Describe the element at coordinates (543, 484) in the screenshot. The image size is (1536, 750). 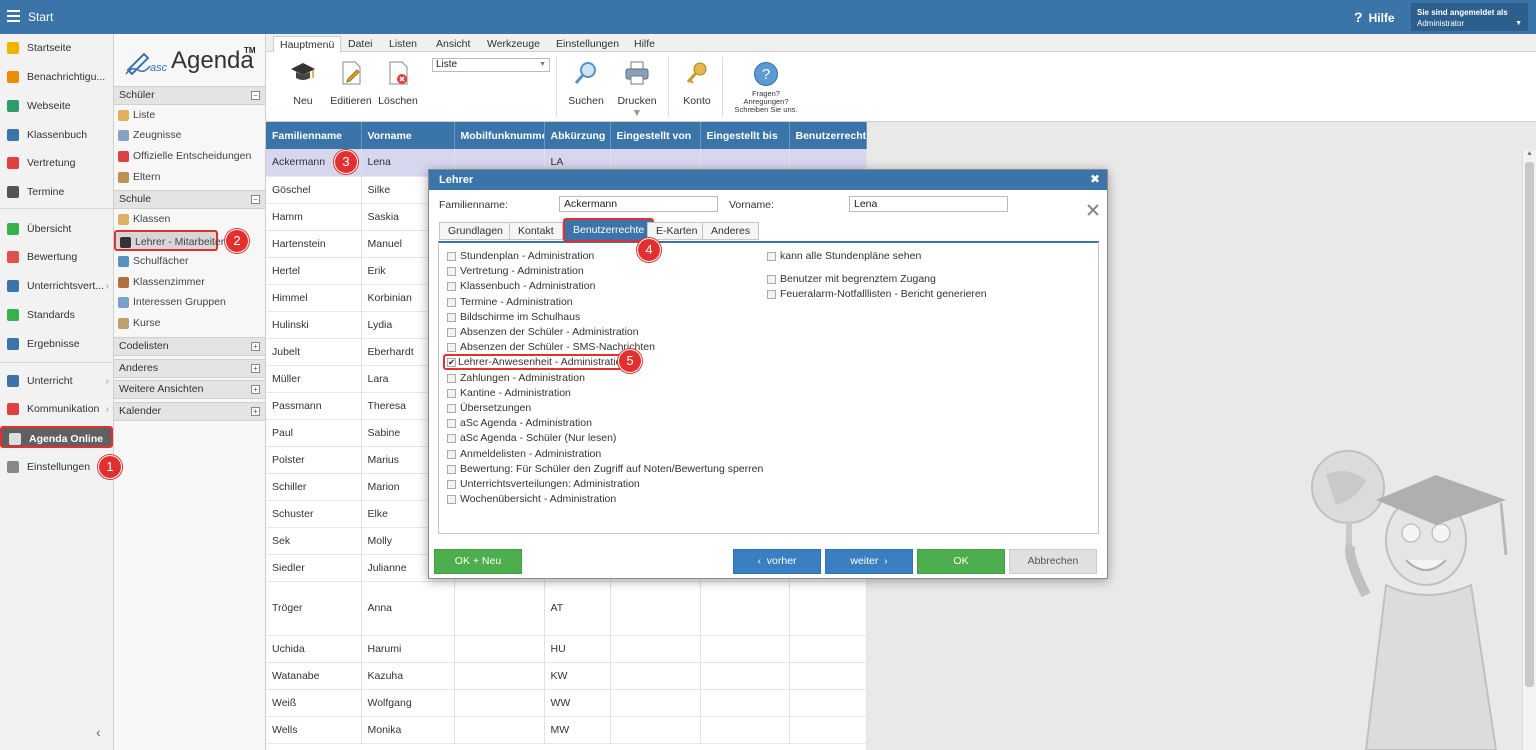
I see `permission-checkbox: Unterrichtsverteilungen: Administration` at that location.